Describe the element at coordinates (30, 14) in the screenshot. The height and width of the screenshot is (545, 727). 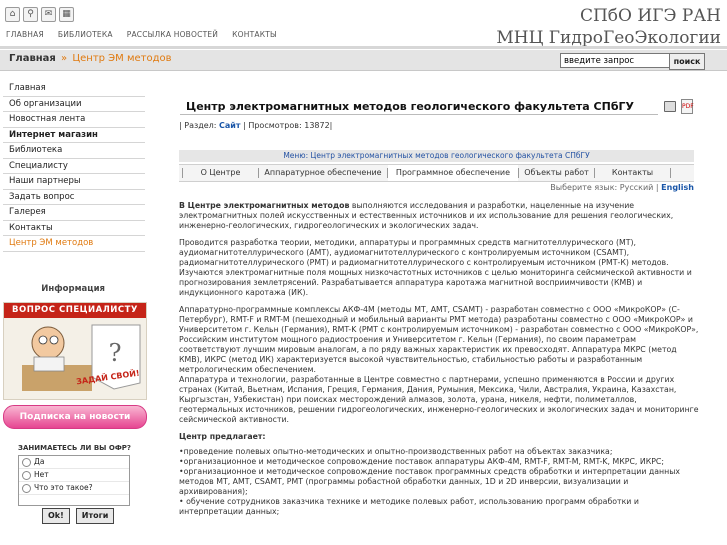
I see `search-icon: ⚲` at that location.